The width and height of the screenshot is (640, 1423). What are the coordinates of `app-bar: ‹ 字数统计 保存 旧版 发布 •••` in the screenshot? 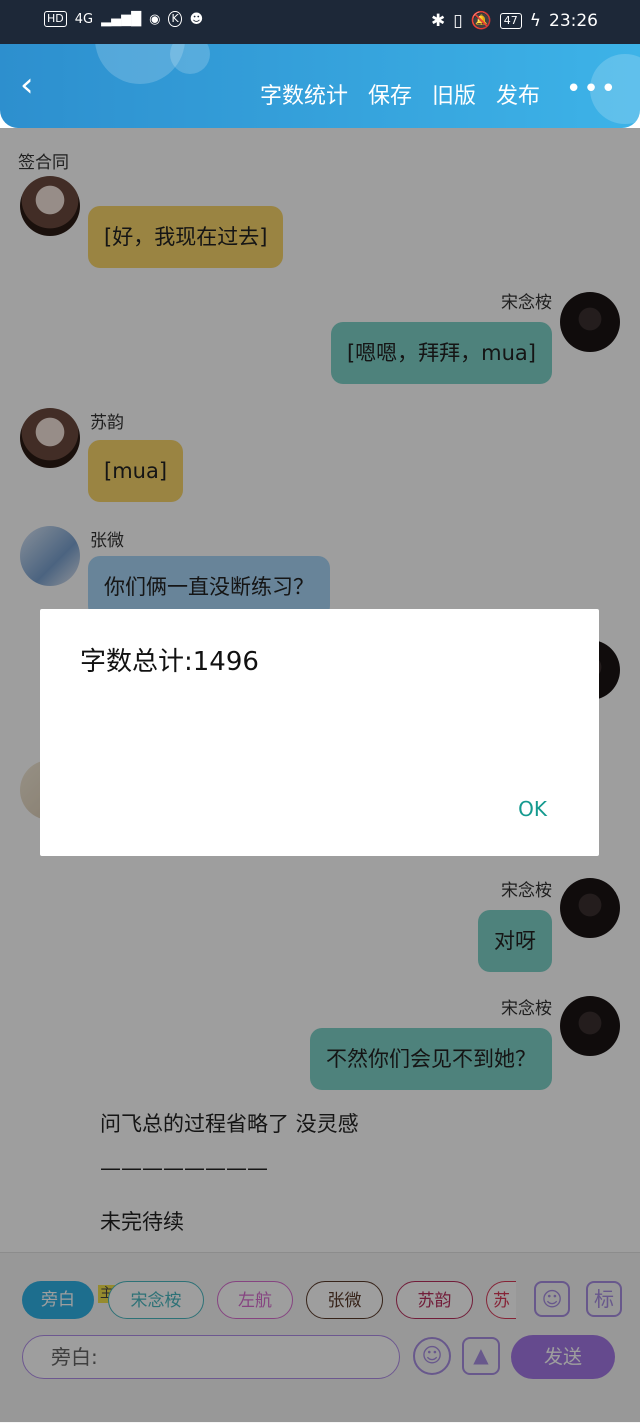 It's located at (320, 86).